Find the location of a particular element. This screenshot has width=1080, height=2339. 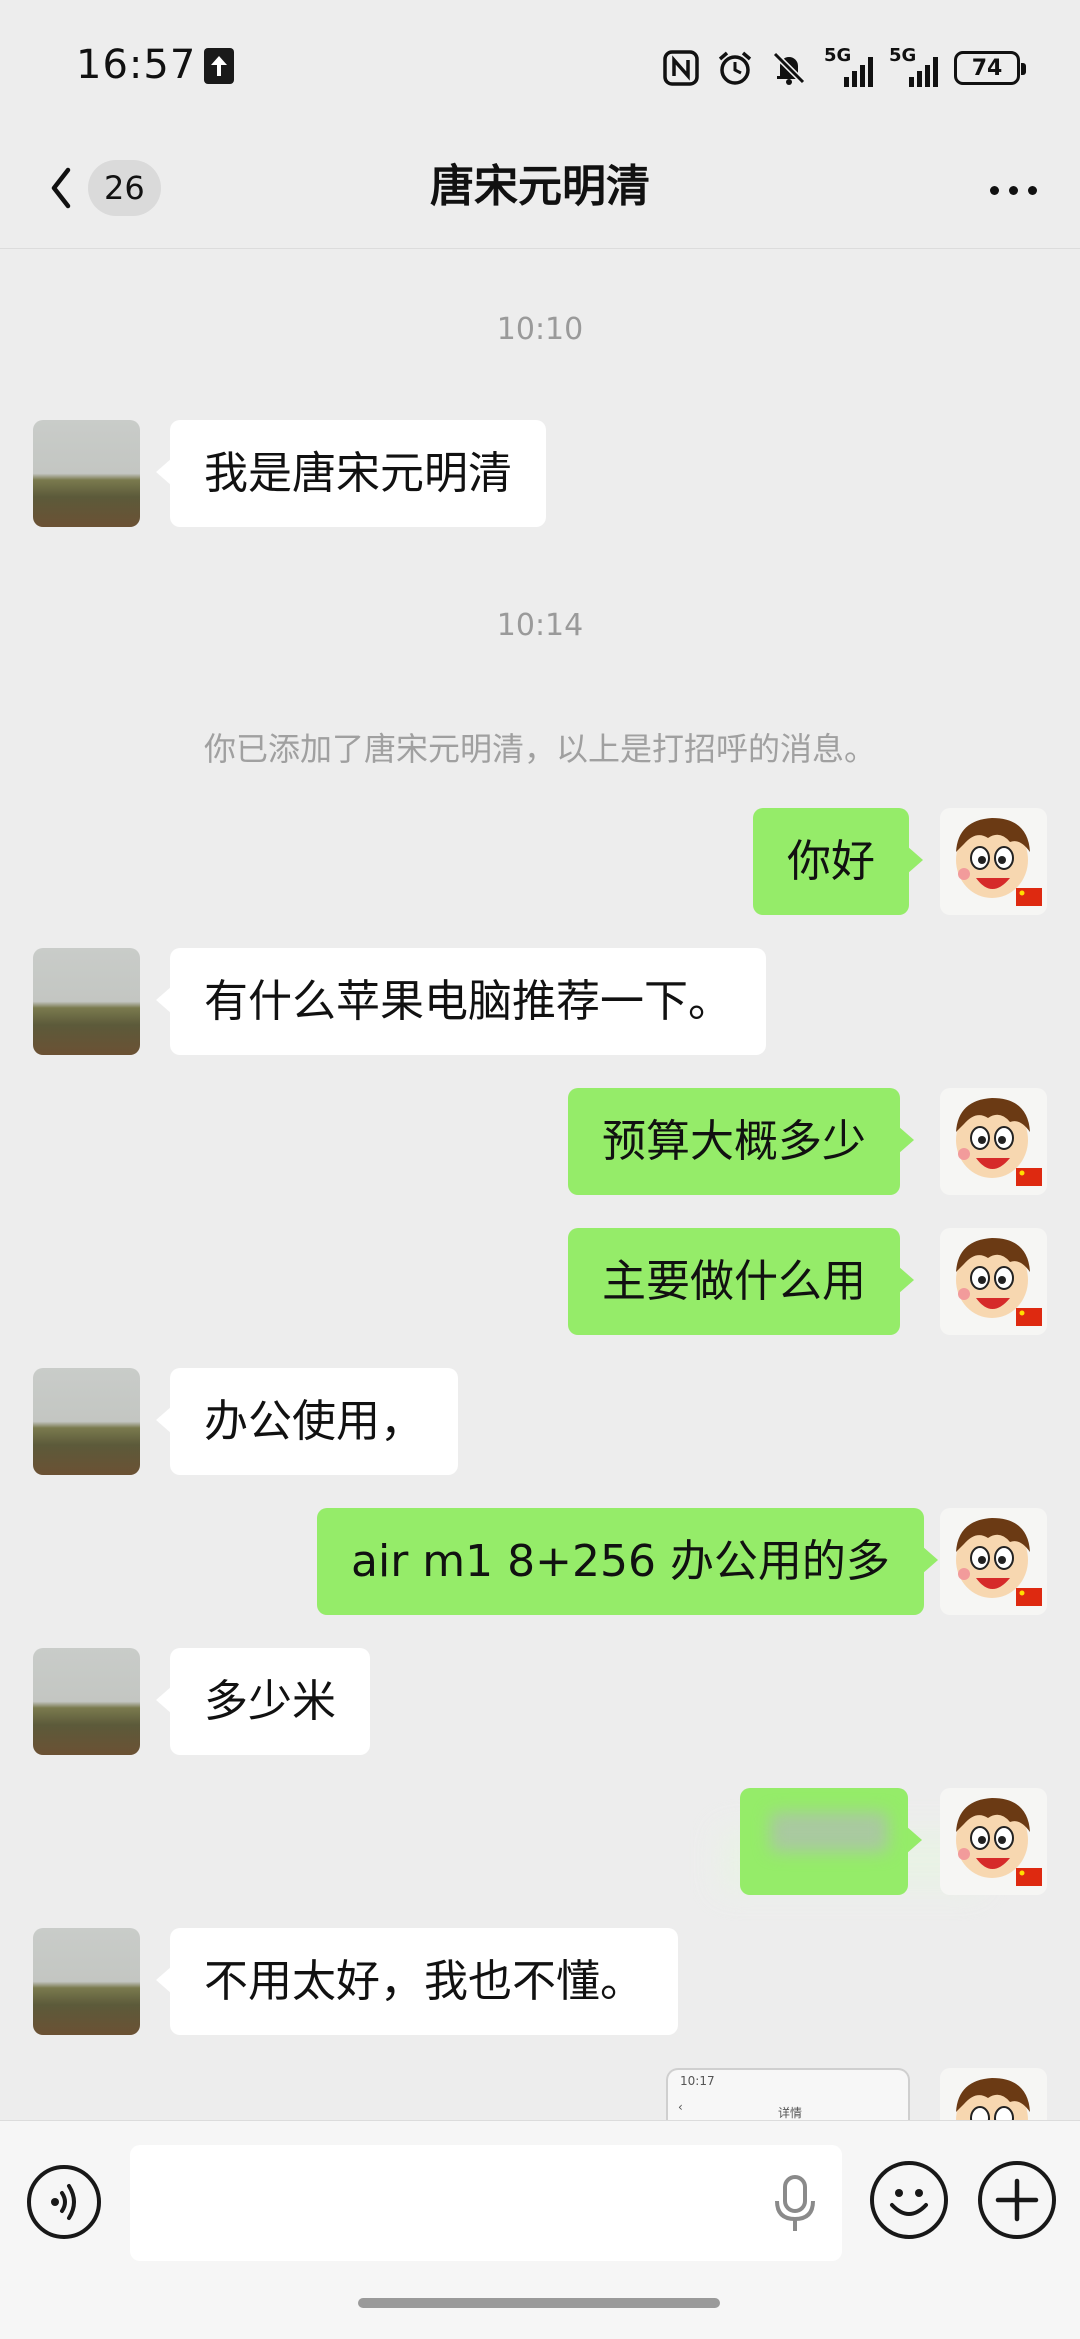

smiley-icon is located at coordinates (909, 2202).